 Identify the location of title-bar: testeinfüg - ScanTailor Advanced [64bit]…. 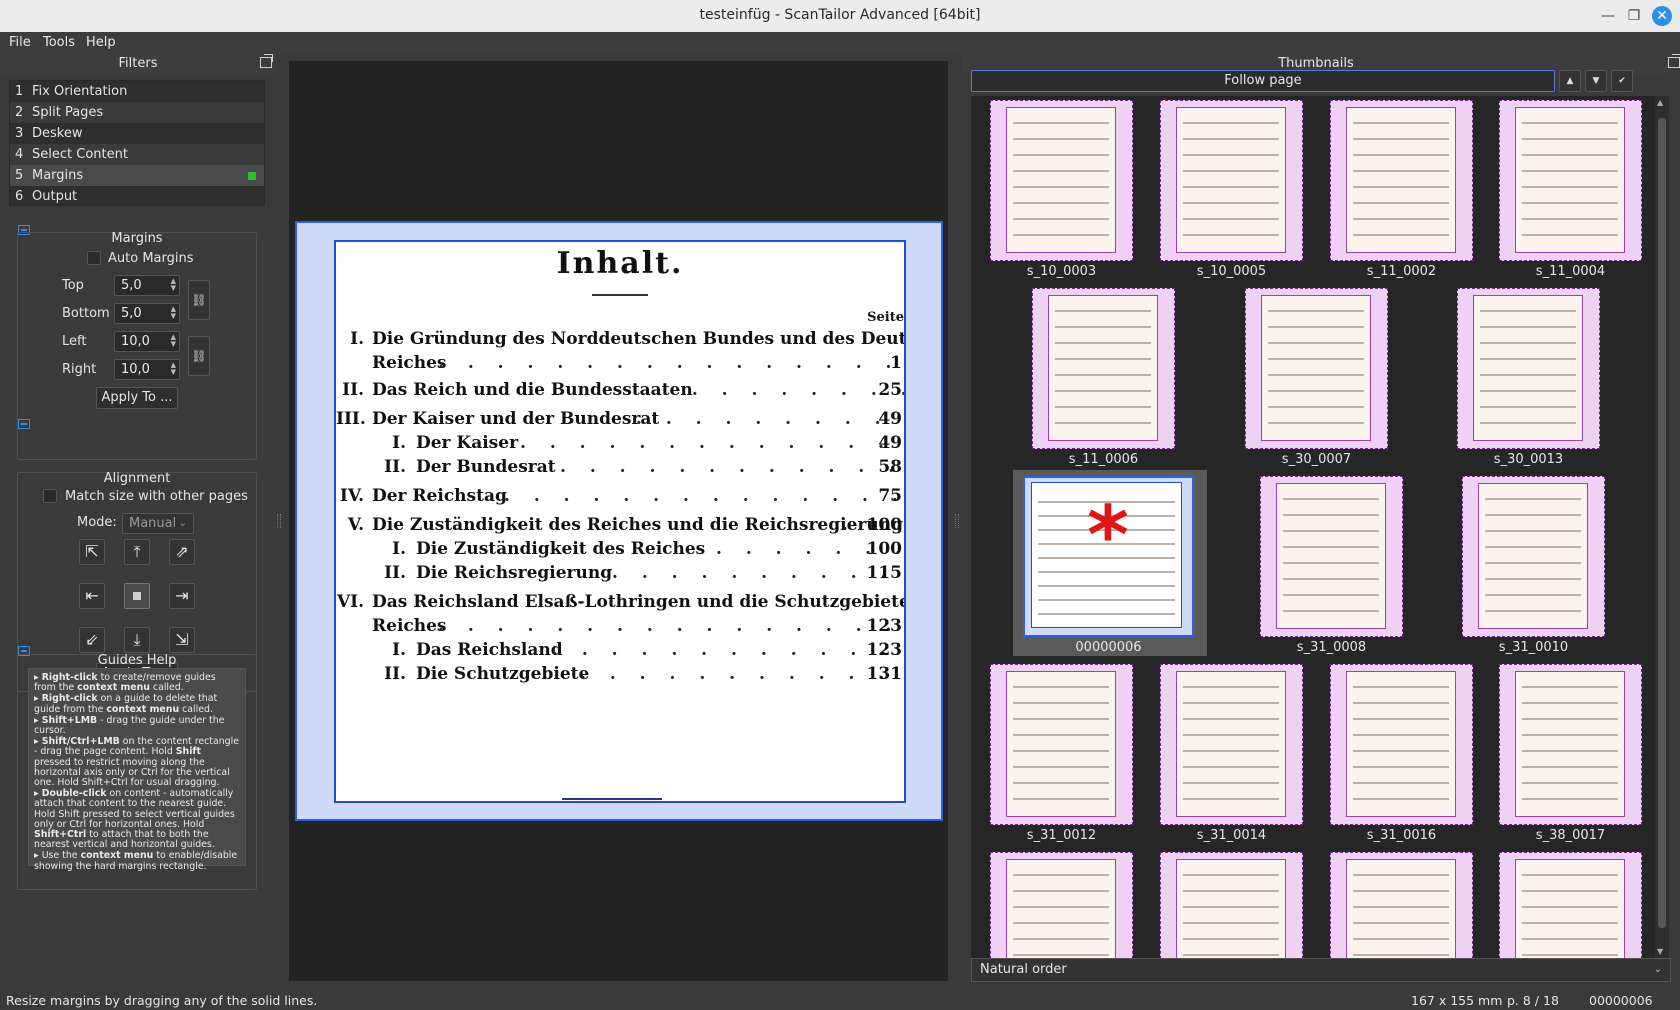
(840, 16).